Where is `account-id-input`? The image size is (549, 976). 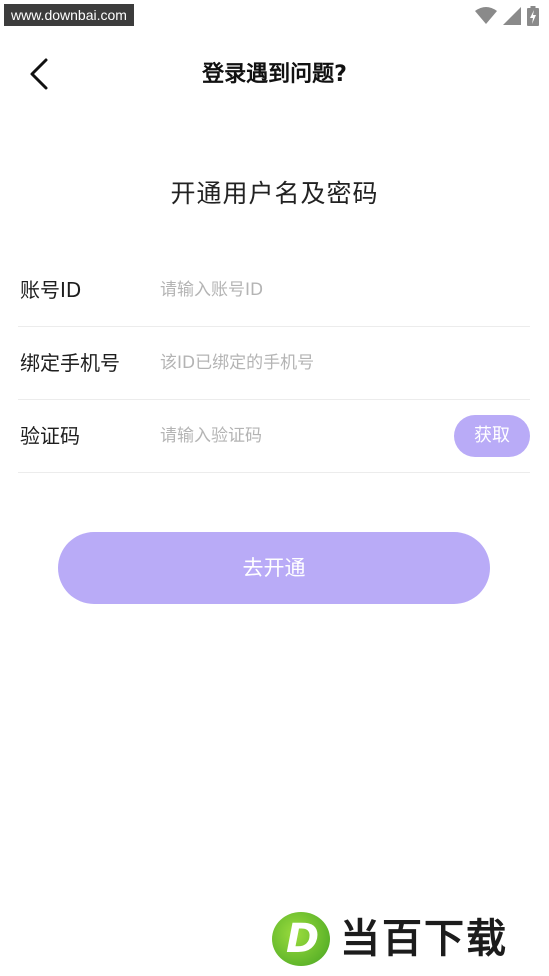
account-id-input is located at coordinates (300, 290).